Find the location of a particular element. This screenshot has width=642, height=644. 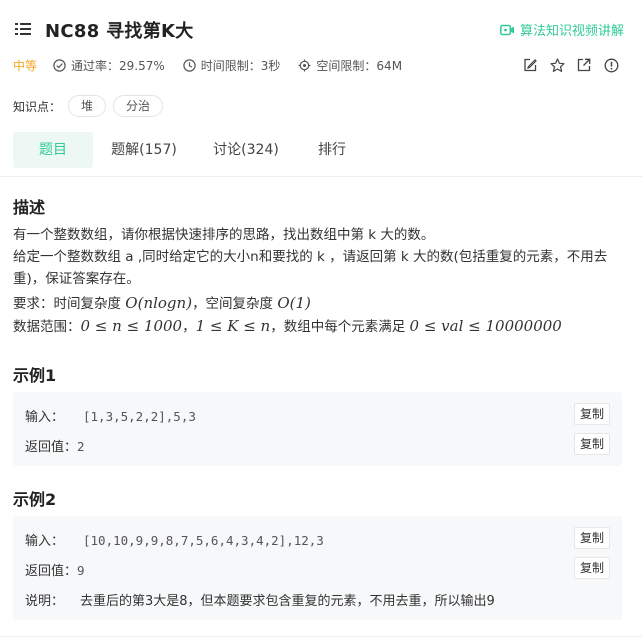

time-limit-text: 时间限制：3秒 is located at coordinates (240, 65).